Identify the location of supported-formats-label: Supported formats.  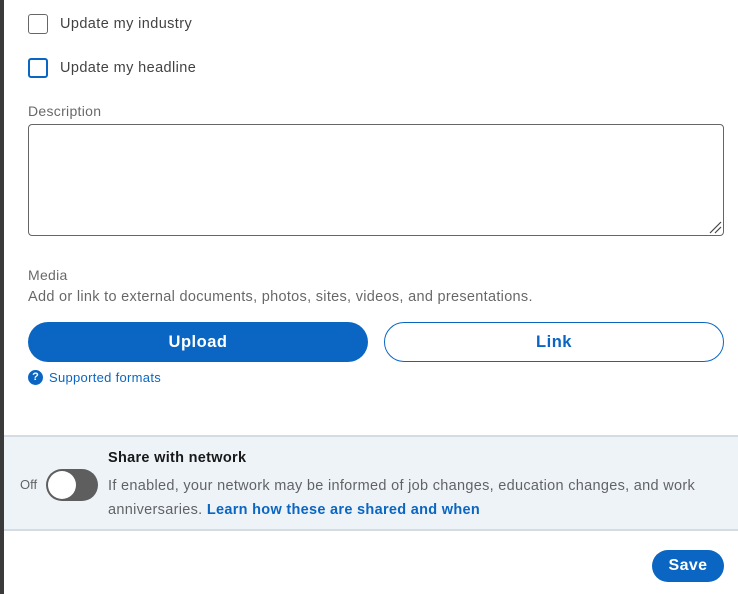
(105, 377).